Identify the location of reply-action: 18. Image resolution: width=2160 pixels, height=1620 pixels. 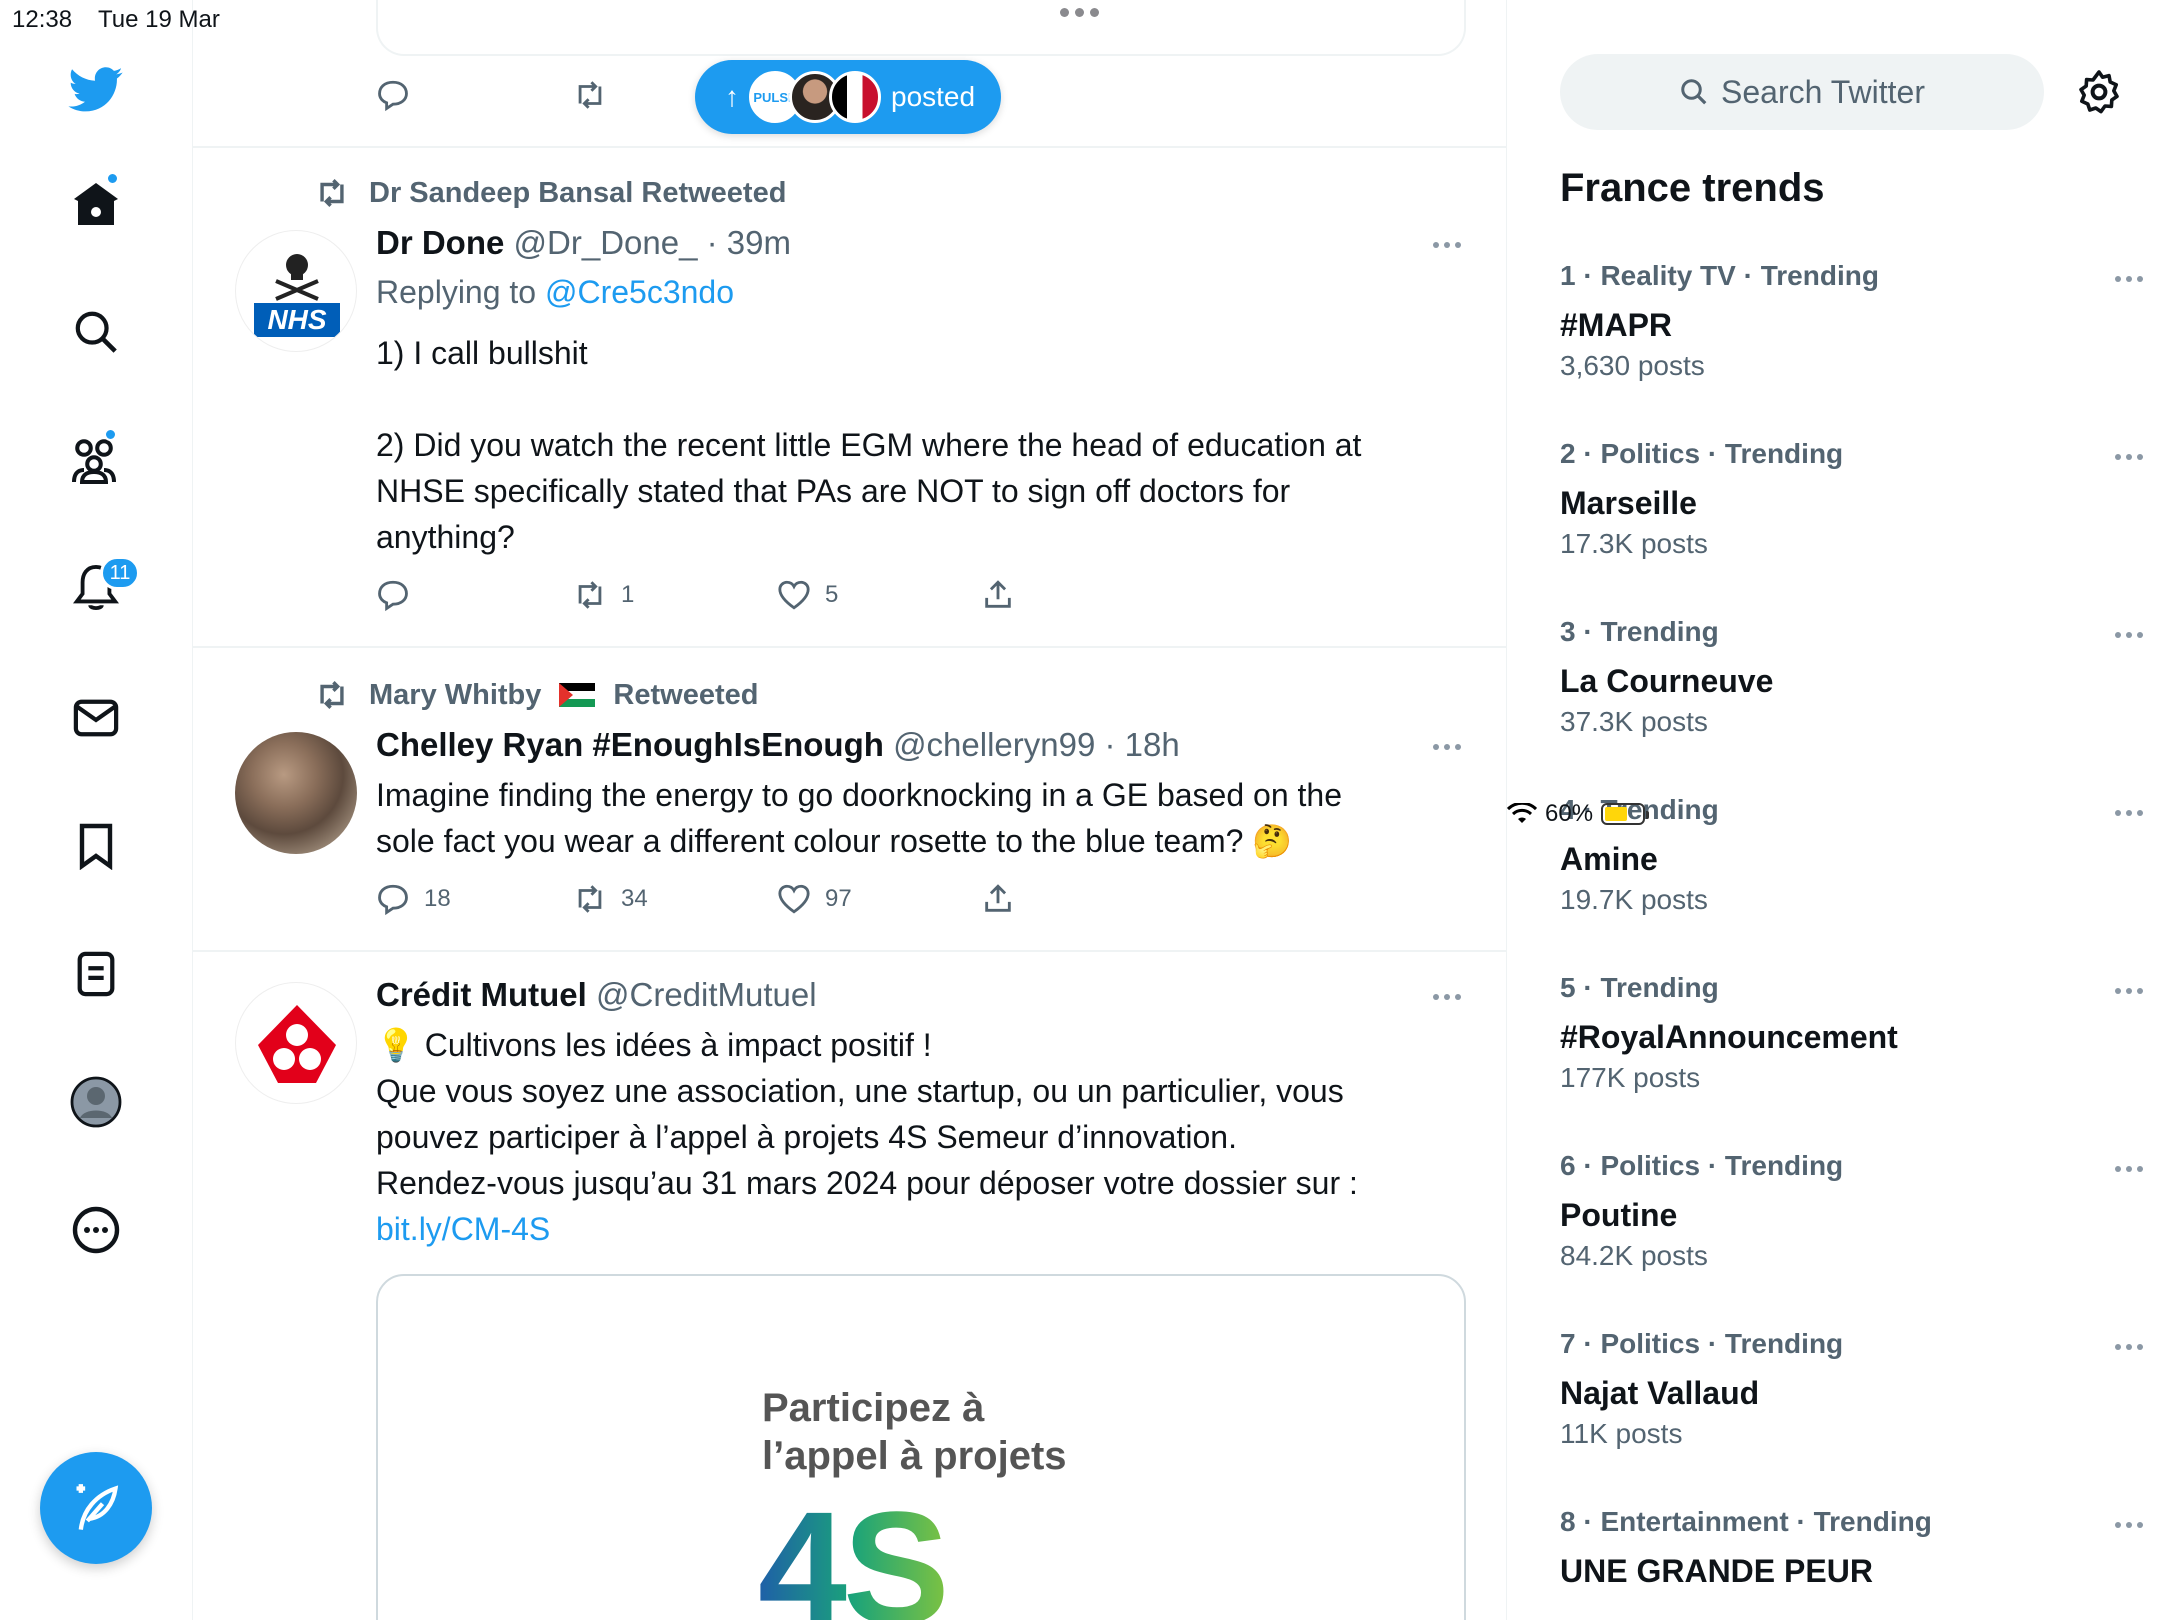
(413, 899).